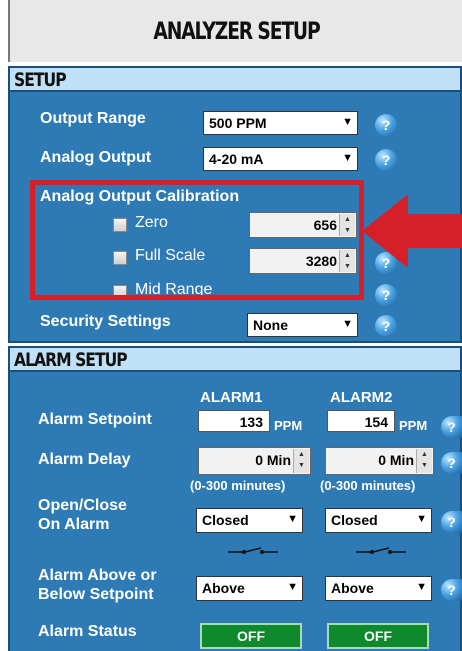 Image resolution: width=462 pixels, height=651 pixels. What do you see at coordinates (96, 157) in the screenshot?
I see `analog-output-label: Analog Output` at bounding box center [96, 157].